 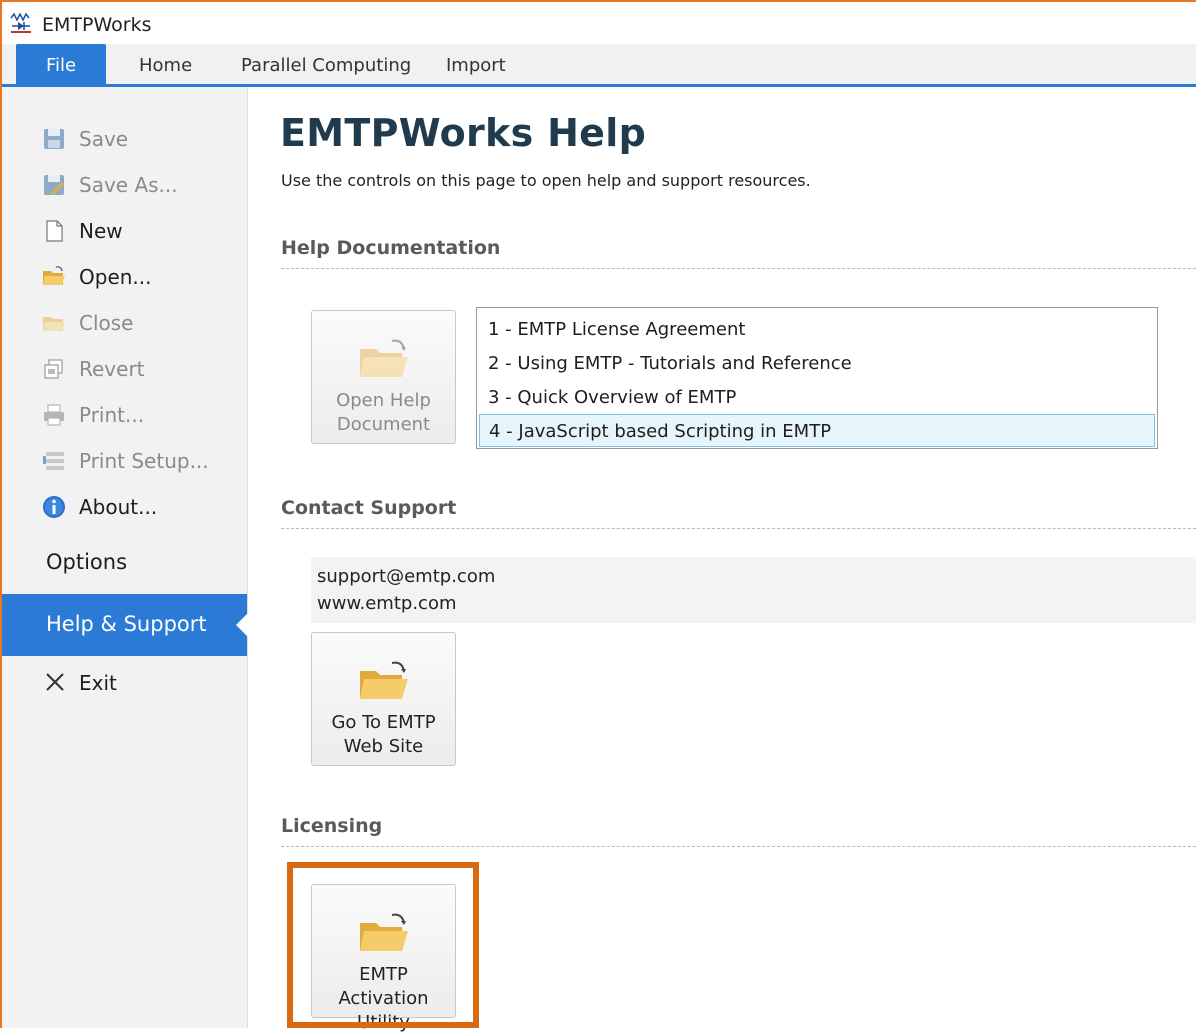 What do you see at coordinates (87, 562) in the screenshot?
I see `menu-item-label: Options` at bounding box center [87, 562].